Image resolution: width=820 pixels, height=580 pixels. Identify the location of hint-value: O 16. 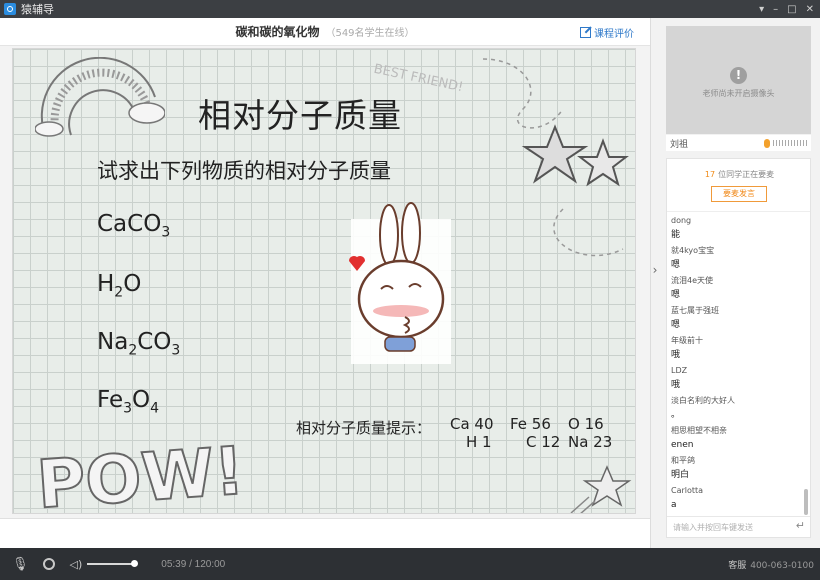
(586, 424).